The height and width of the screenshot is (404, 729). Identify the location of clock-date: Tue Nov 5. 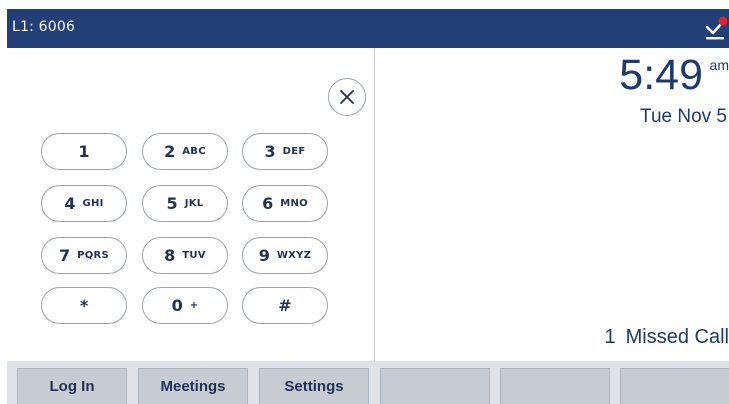
(683, 116).